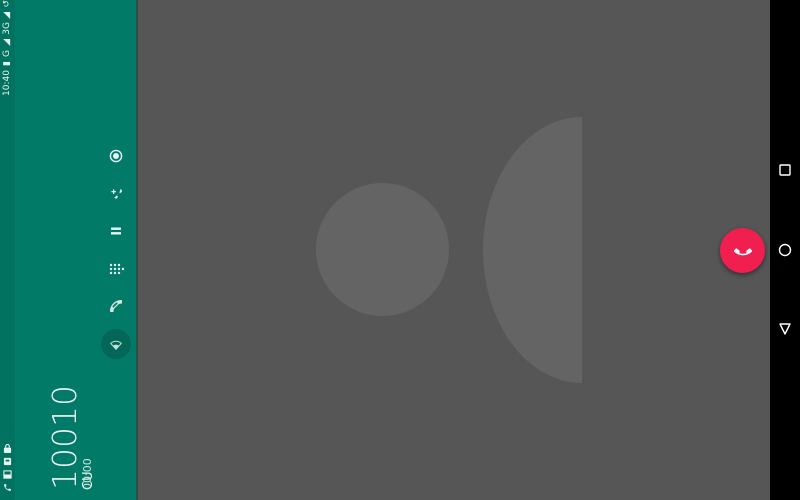 The width and height of the screenshot is (800, 500). I want to click on dialpad-button, so click(116, 269).